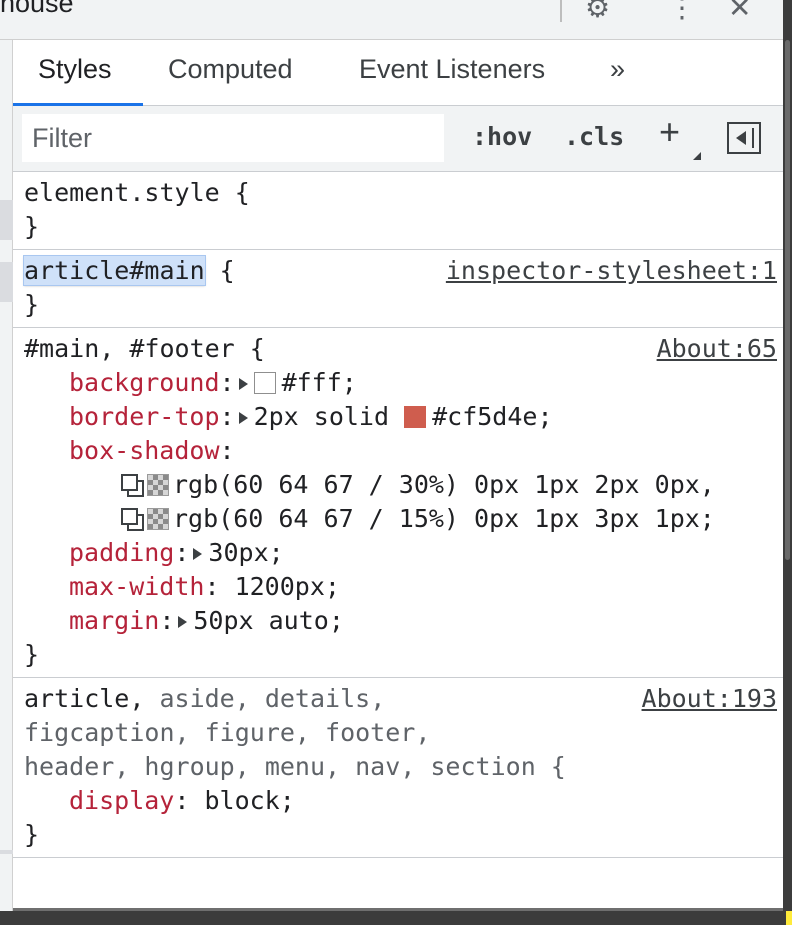 The width and height of the screenshot is (792, 925). I want to click on styles-toolbar: :hov .cls +, so click(398, 139).